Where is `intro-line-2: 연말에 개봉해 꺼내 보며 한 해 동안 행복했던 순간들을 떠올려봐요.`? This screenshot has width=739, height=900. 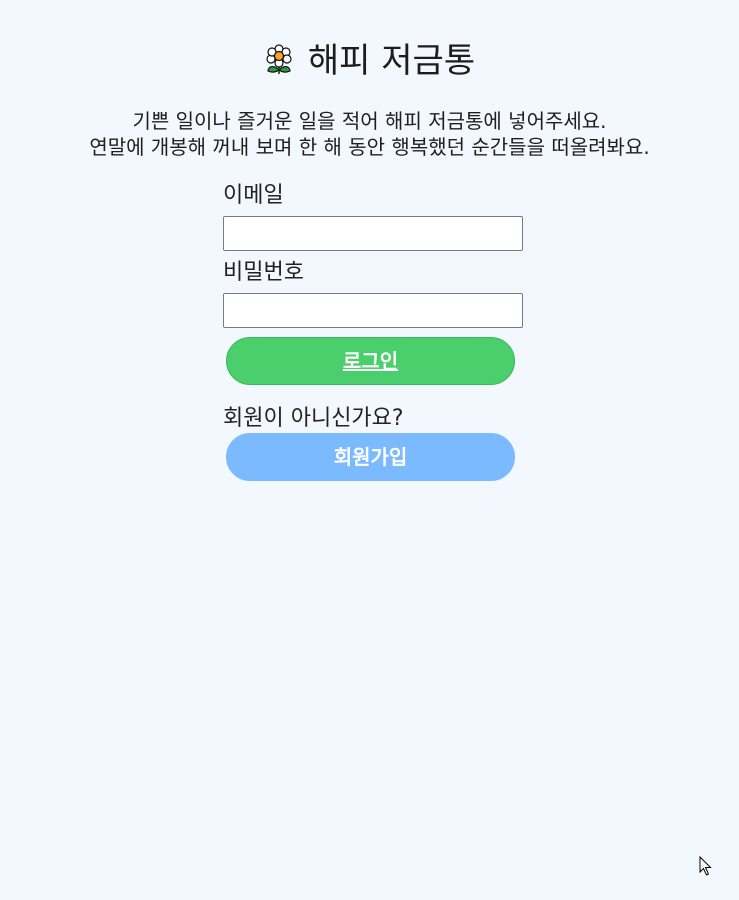 intro-line-2: 연말에 개봉해 꺼내 보며 한 해 동안 행복했던 순간들을 떠올려봐요. is located at coordinates (369, 147).